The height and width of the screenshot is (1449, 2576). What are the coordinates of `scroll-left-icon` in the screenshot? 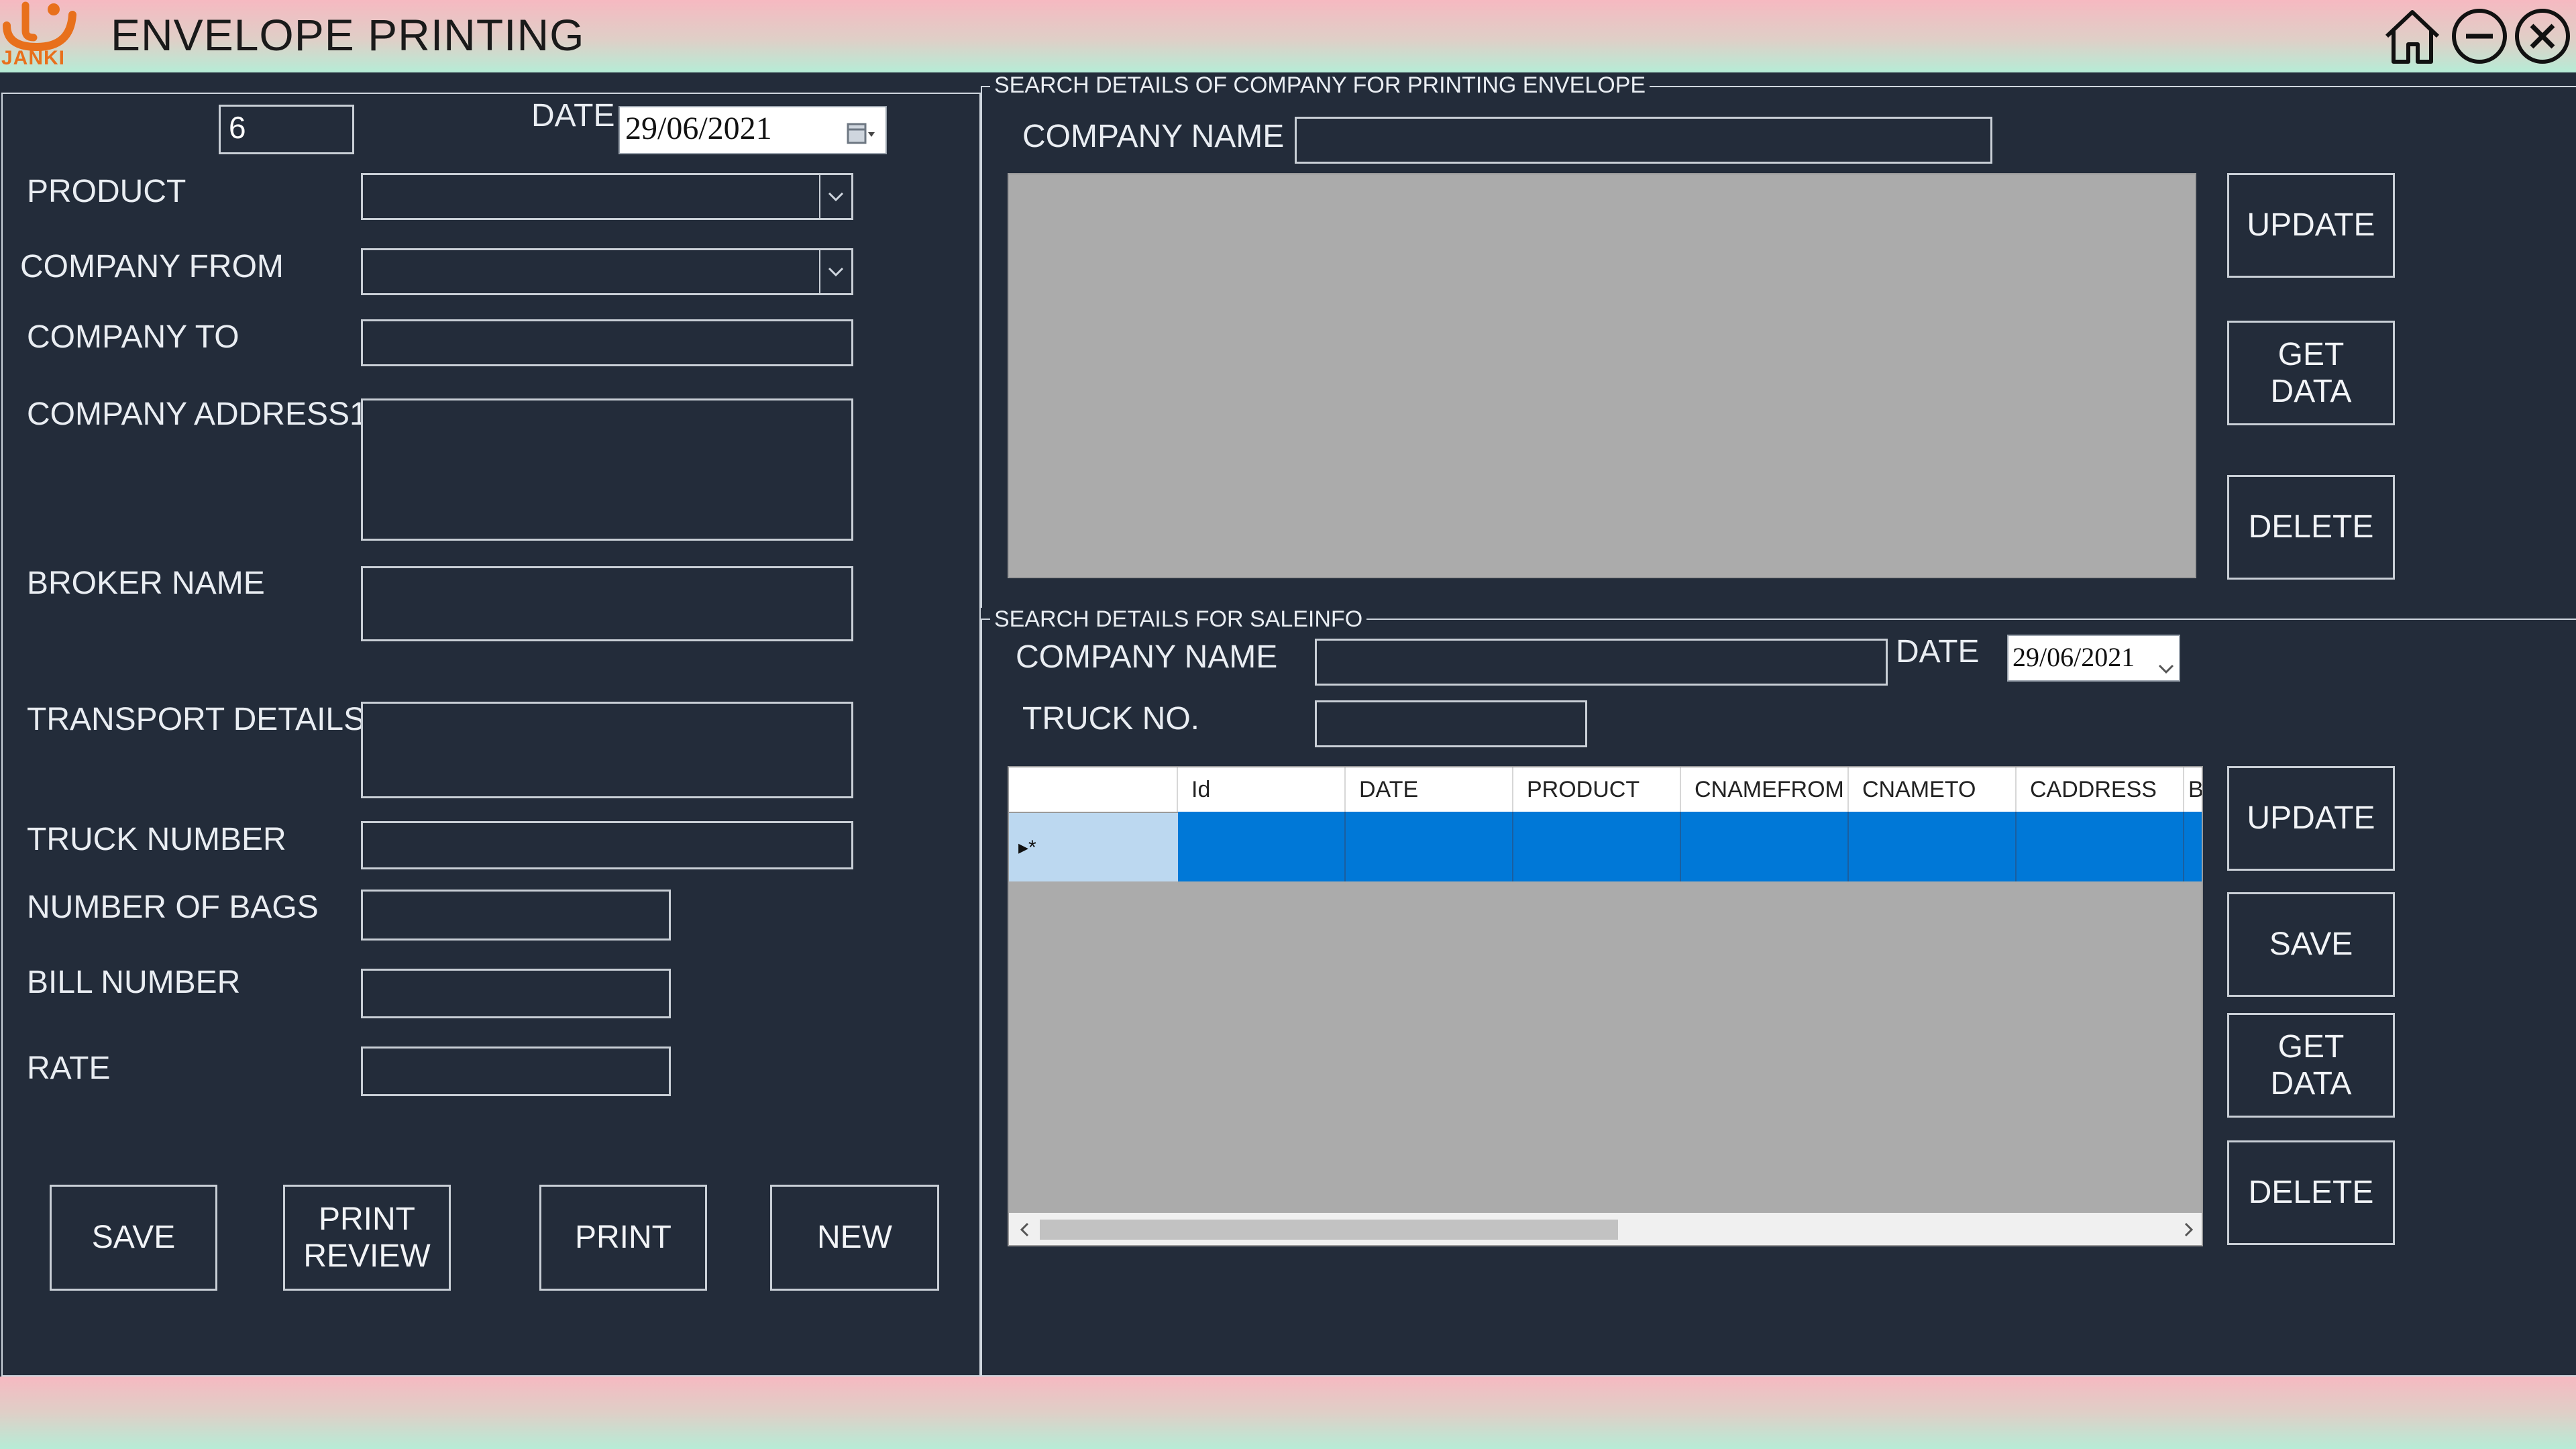 It's located at (1024, 1229).